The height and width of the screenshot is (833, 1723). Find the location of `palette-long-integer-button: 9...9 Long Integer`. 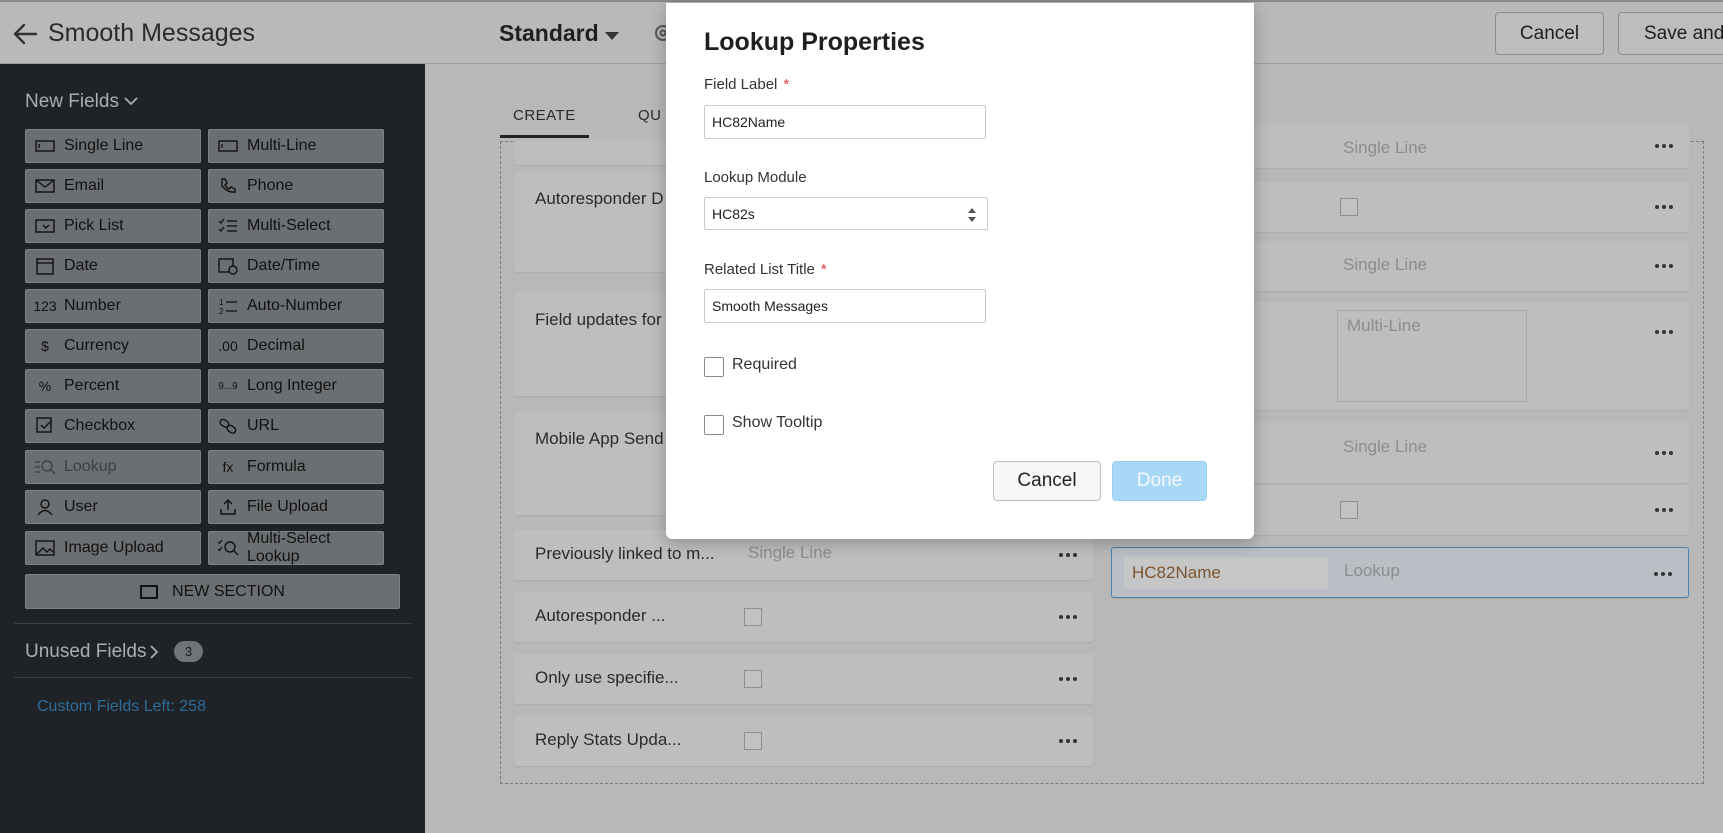

palette-long-integer-button: 9...9 Long Integer is located at coordinates (296, 386).